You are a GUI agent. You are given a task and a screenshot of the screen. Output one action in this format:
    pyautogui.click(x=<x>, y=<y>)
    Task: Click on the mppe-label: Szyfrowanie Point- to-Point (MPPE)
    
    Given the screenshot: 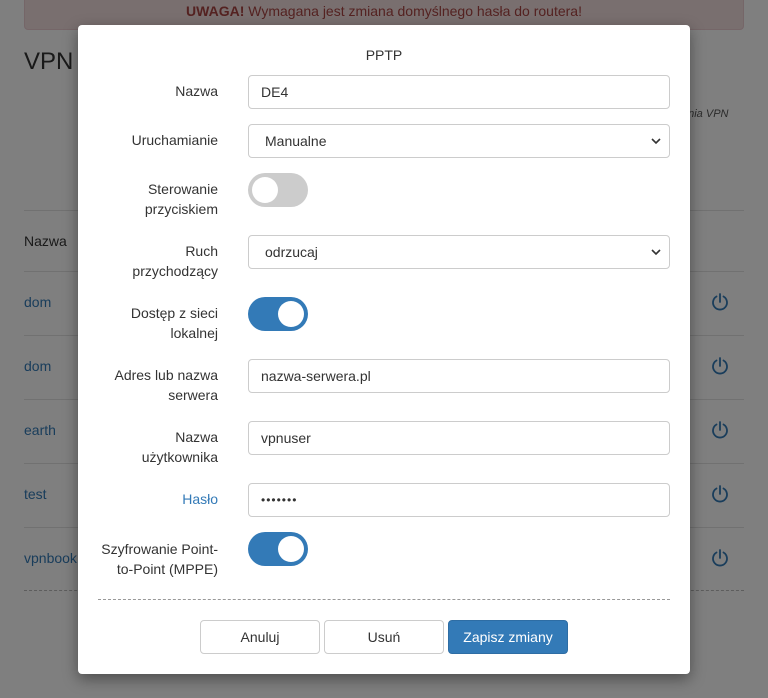 What is the action you would take?
    pyautogui.click(x=148, y=559)
    